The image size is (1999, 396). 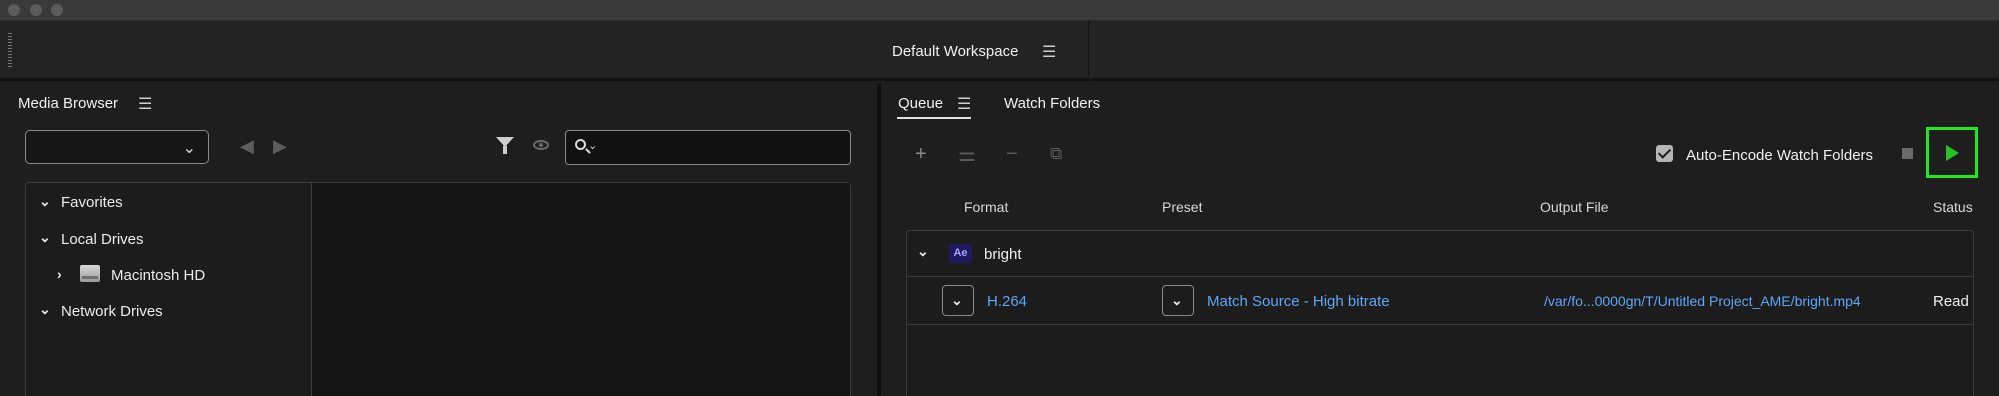 I want to click on column-header-status: Status, so click(x=1953, y=207).